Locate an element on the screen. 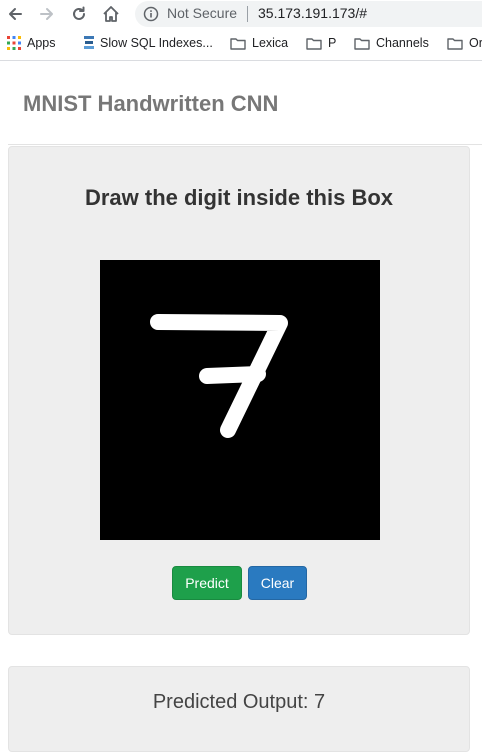 Image resolution: width=482 pixels, height=756 pixels. clear-button: Clear is located at coordinates (277, 583).